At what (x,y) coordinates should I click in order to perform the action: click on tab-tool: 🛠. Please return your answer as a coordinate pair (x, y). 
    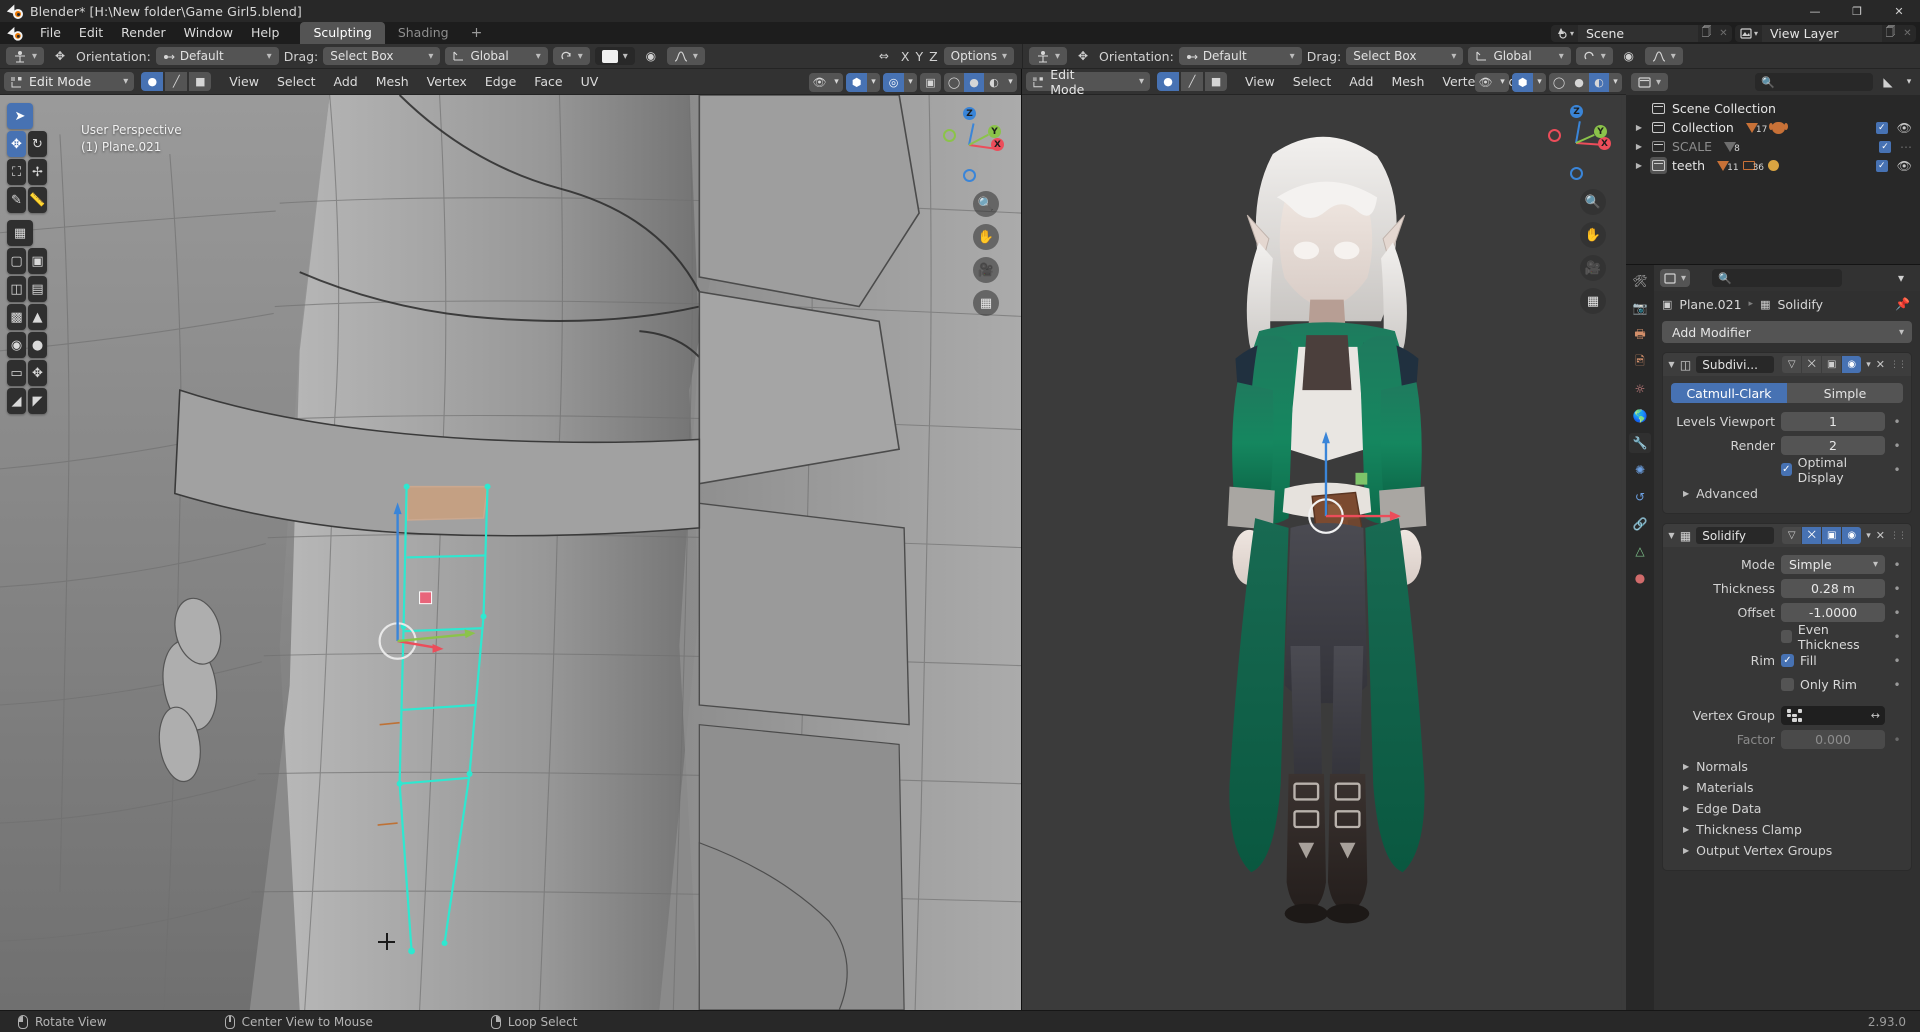
    Looking at the image, I should click on (1640, 281).